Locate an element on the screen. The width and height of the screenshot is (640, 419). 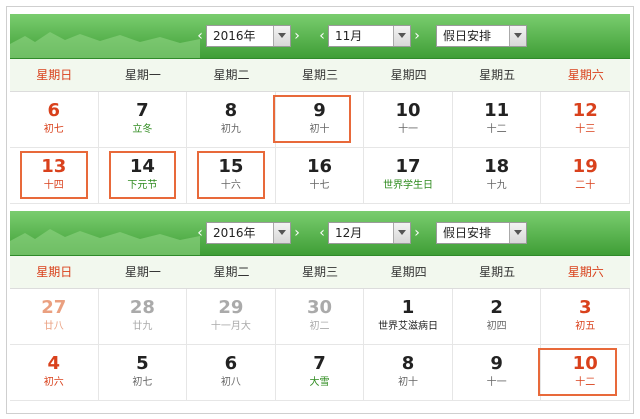
day-cell: 29 十一月大 is located at coordinates (231, 317).